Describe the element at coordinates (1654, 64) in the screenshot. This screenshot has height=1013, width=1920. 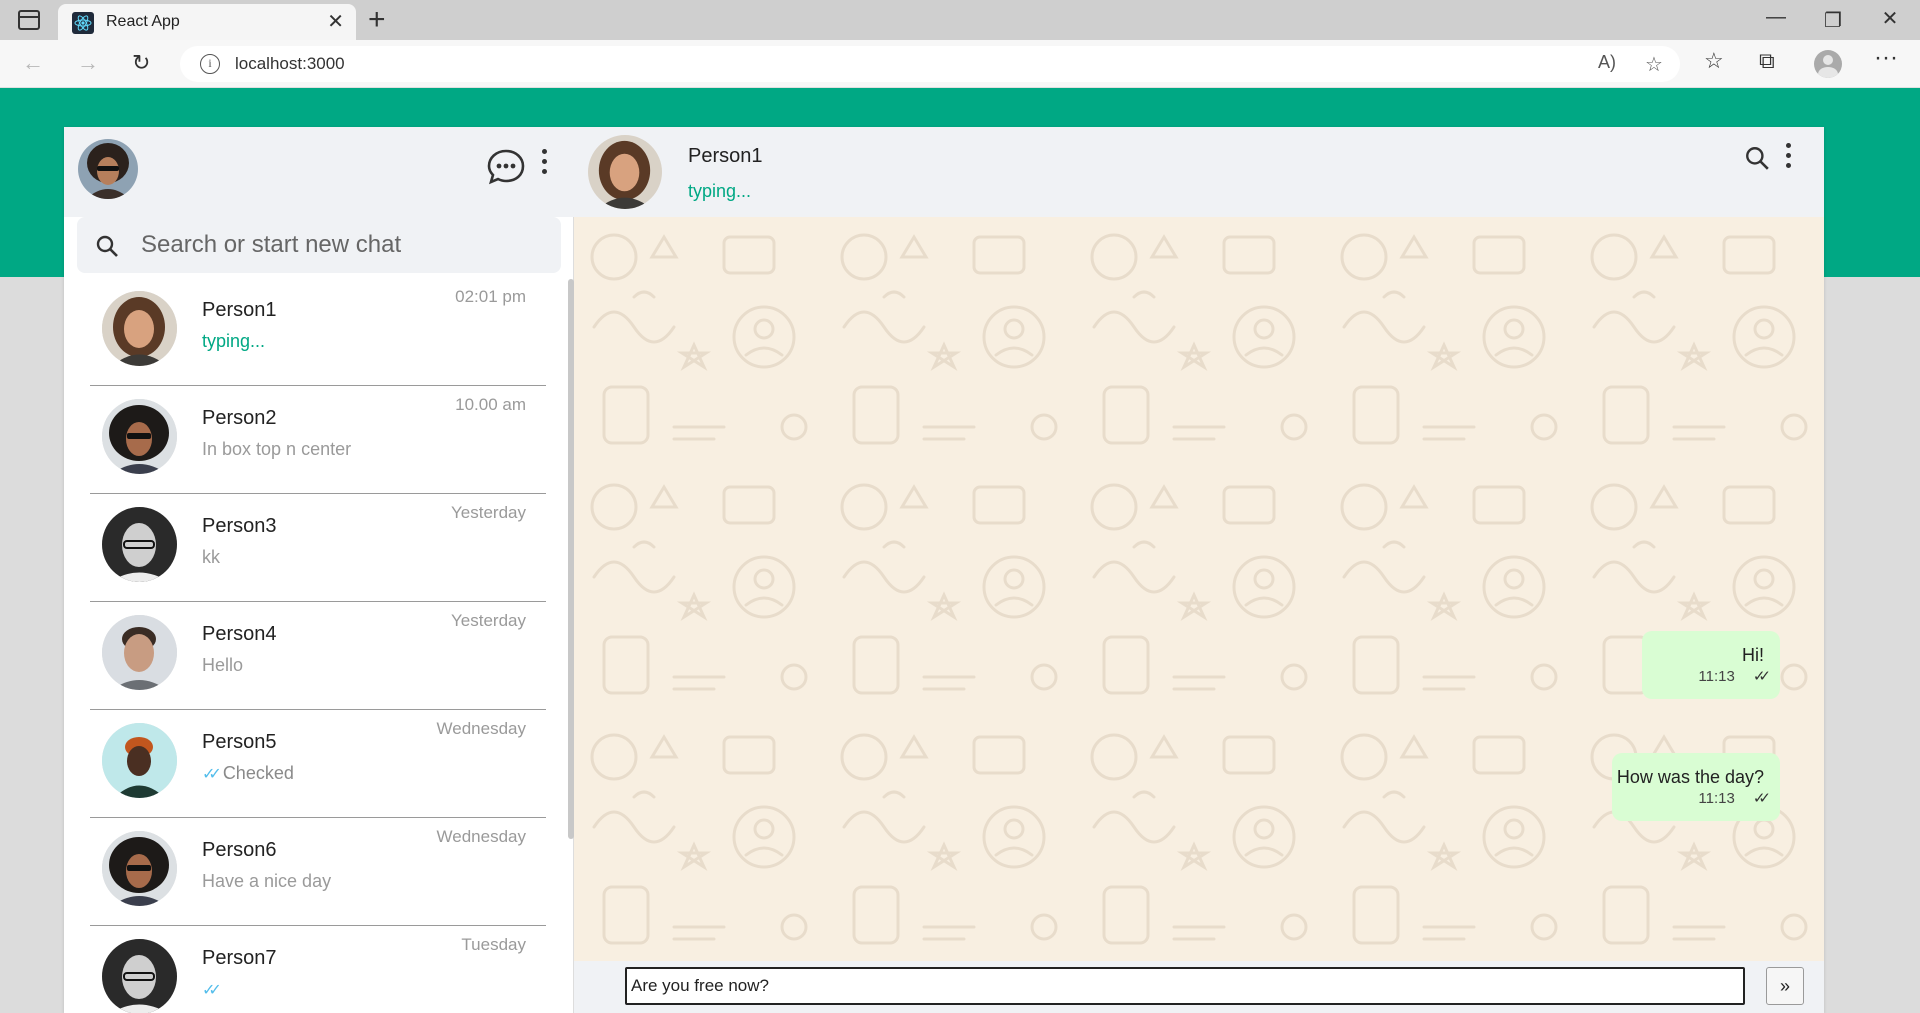
I see `add-favorite-icon: ☆` at that location.